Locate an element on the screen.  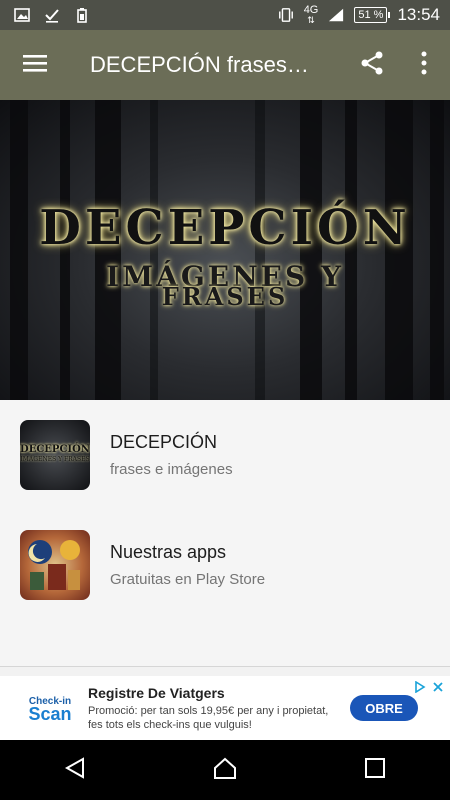
share-icon is located at coordinates (372, 65).